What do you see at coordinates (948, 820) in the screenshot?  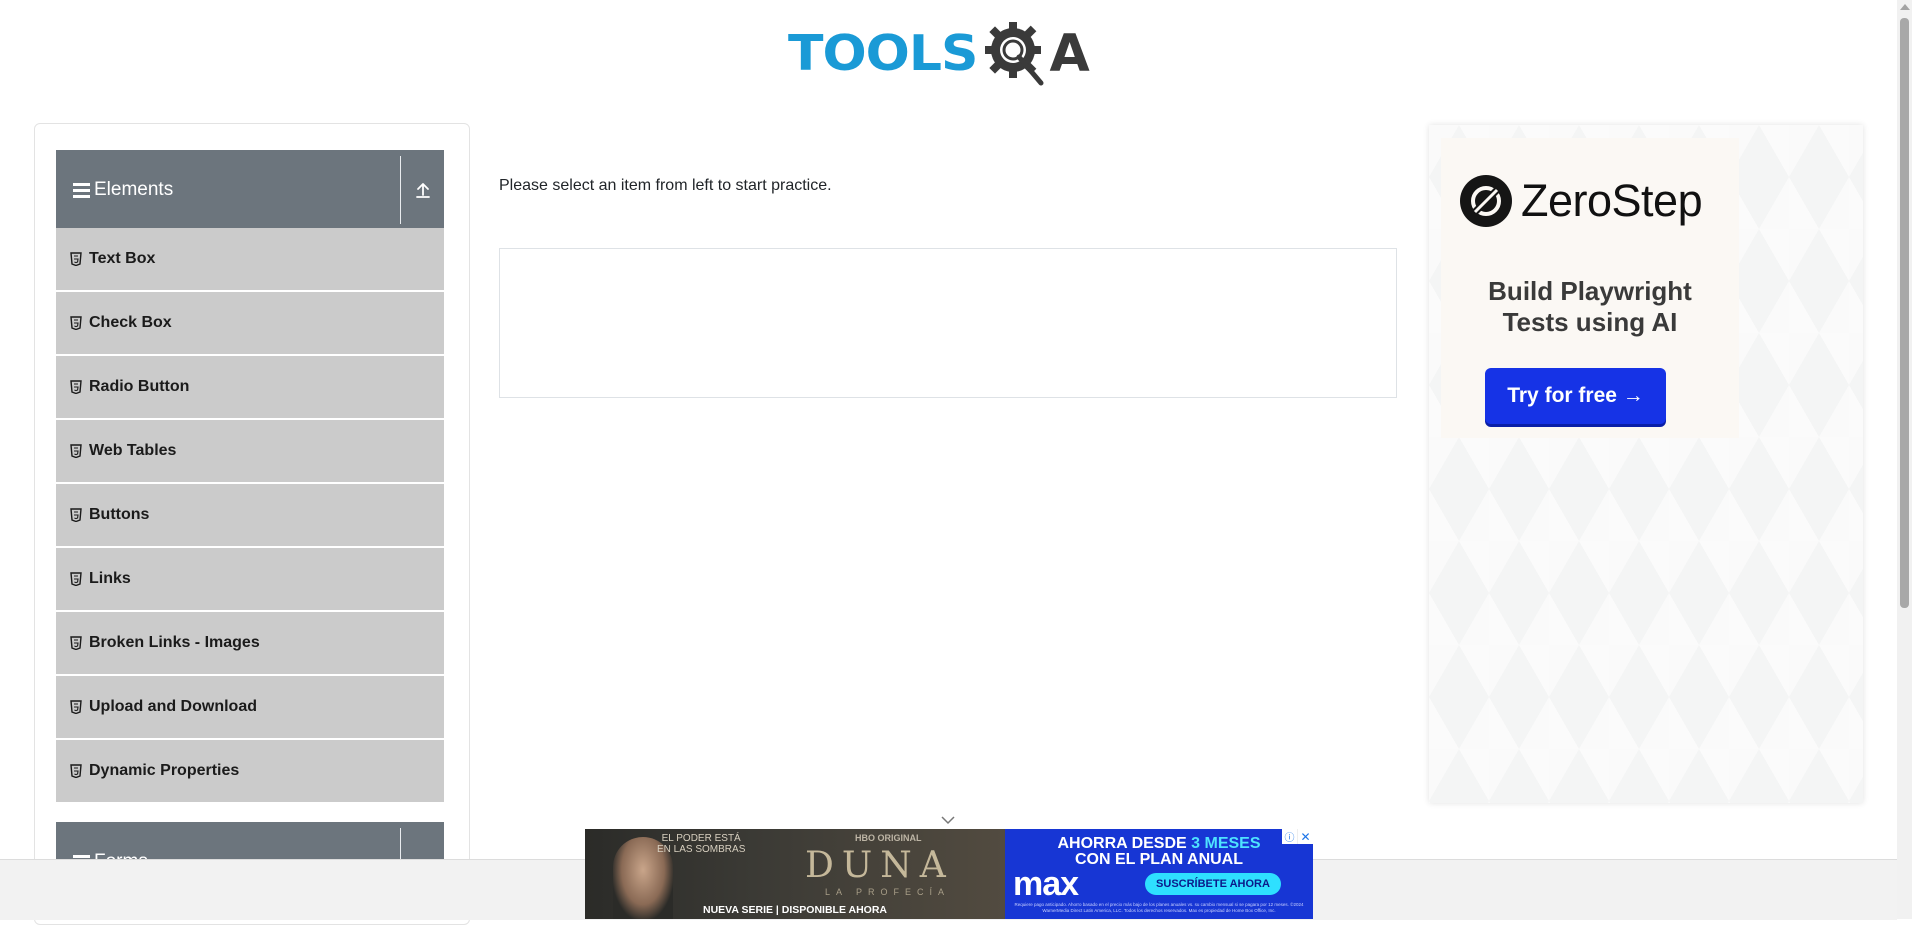 I see `chevron-down-icon` at bounding box center [948, 820].